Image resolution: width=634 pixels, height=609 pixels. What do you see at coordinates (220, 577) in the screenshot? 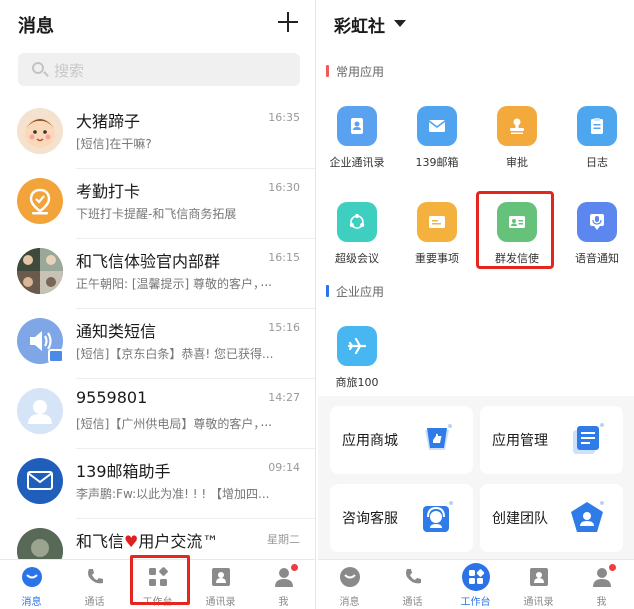
I see `contacts-icon` at bounding box center [220, 577].